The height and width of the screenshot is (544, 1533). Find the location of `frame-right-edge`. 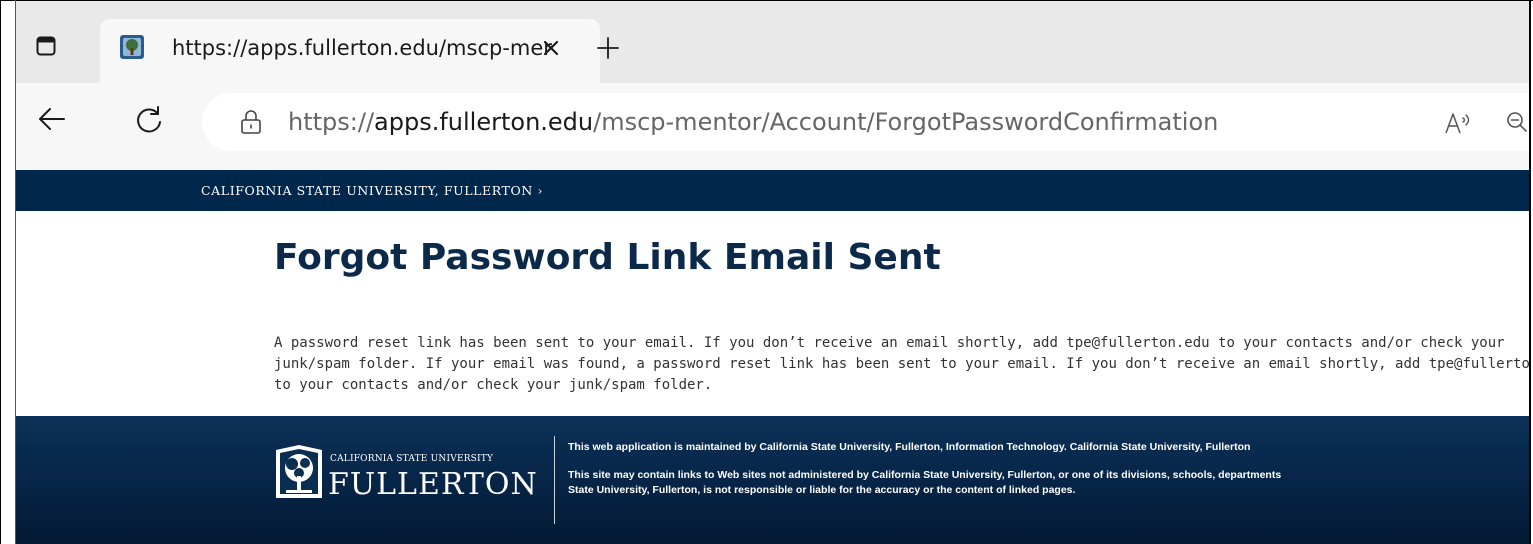

frame-right-edge is located at coordinates (1530, 272).